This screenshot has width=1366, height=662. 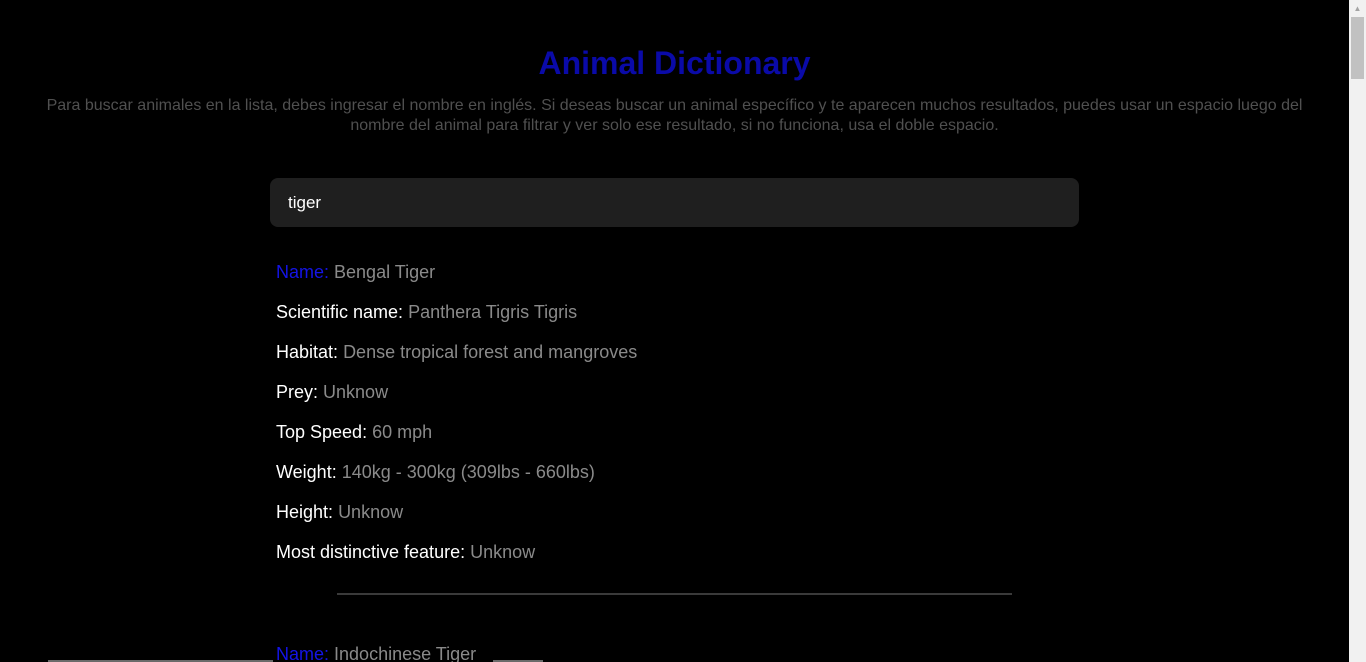 What do you see at coordinates (676, 522) in the screenshot?
I see `height-row: Height: Unknow` at bounding box center [676, 522].